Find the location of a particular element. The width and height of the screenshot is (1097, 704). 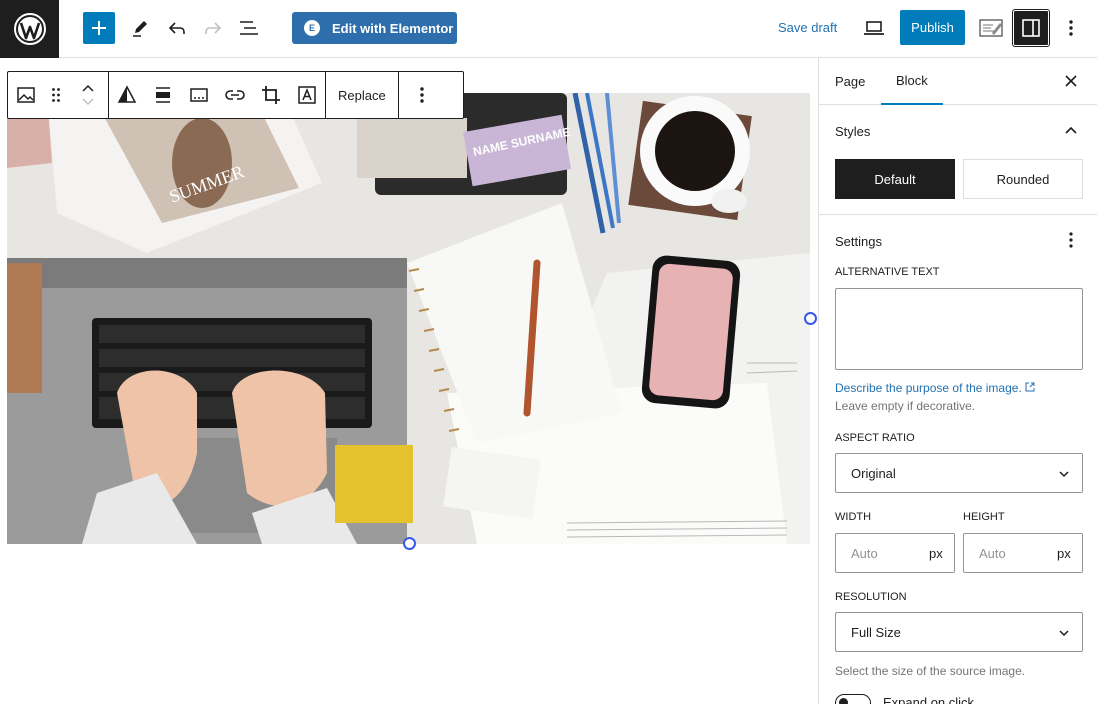

add-block-button is located at coordinates (99, 28).